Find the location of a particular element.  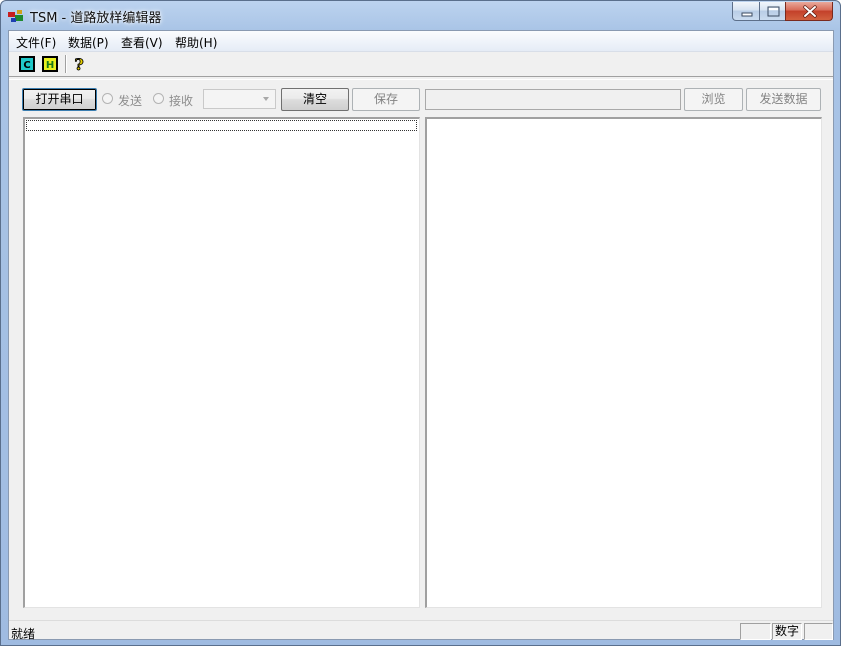

minimize-button is located at coordinates (746, 11).